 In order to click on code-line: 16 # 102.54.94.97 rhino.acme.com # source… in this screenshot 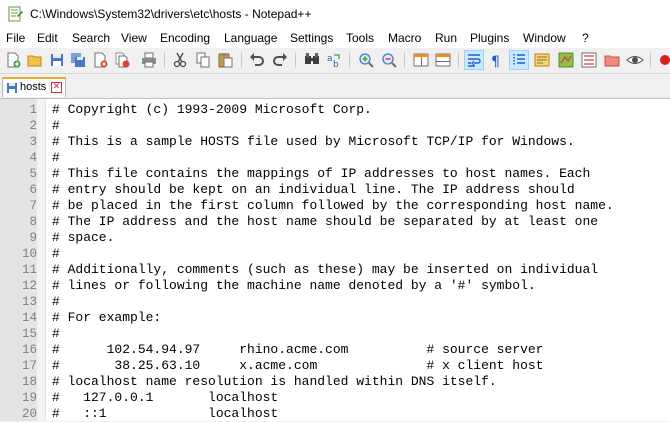, I will do `click(335, 350)`.